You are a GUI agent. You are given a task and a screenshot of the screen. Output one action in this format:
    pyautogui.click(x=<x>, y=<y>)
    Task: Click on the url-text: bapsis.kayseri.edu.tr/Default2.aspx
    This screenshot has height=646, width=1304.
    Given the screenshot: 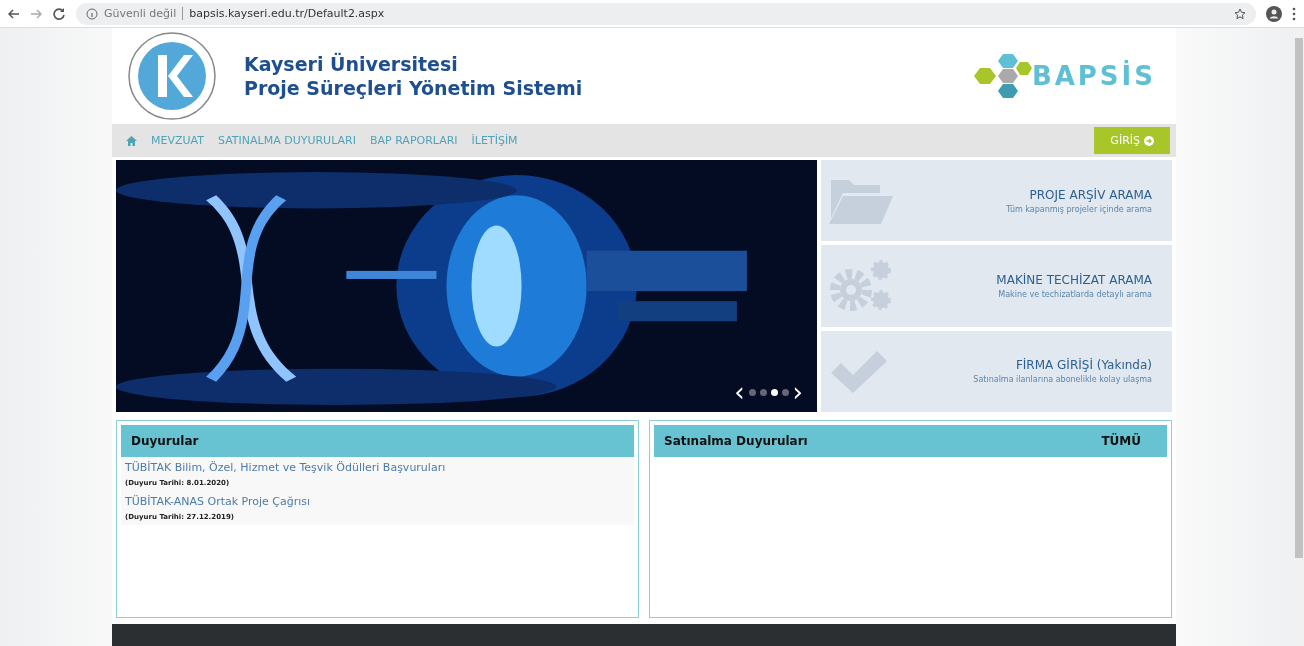 What is the action you would take?
    pyautogui.click(x=283, y=13)
    